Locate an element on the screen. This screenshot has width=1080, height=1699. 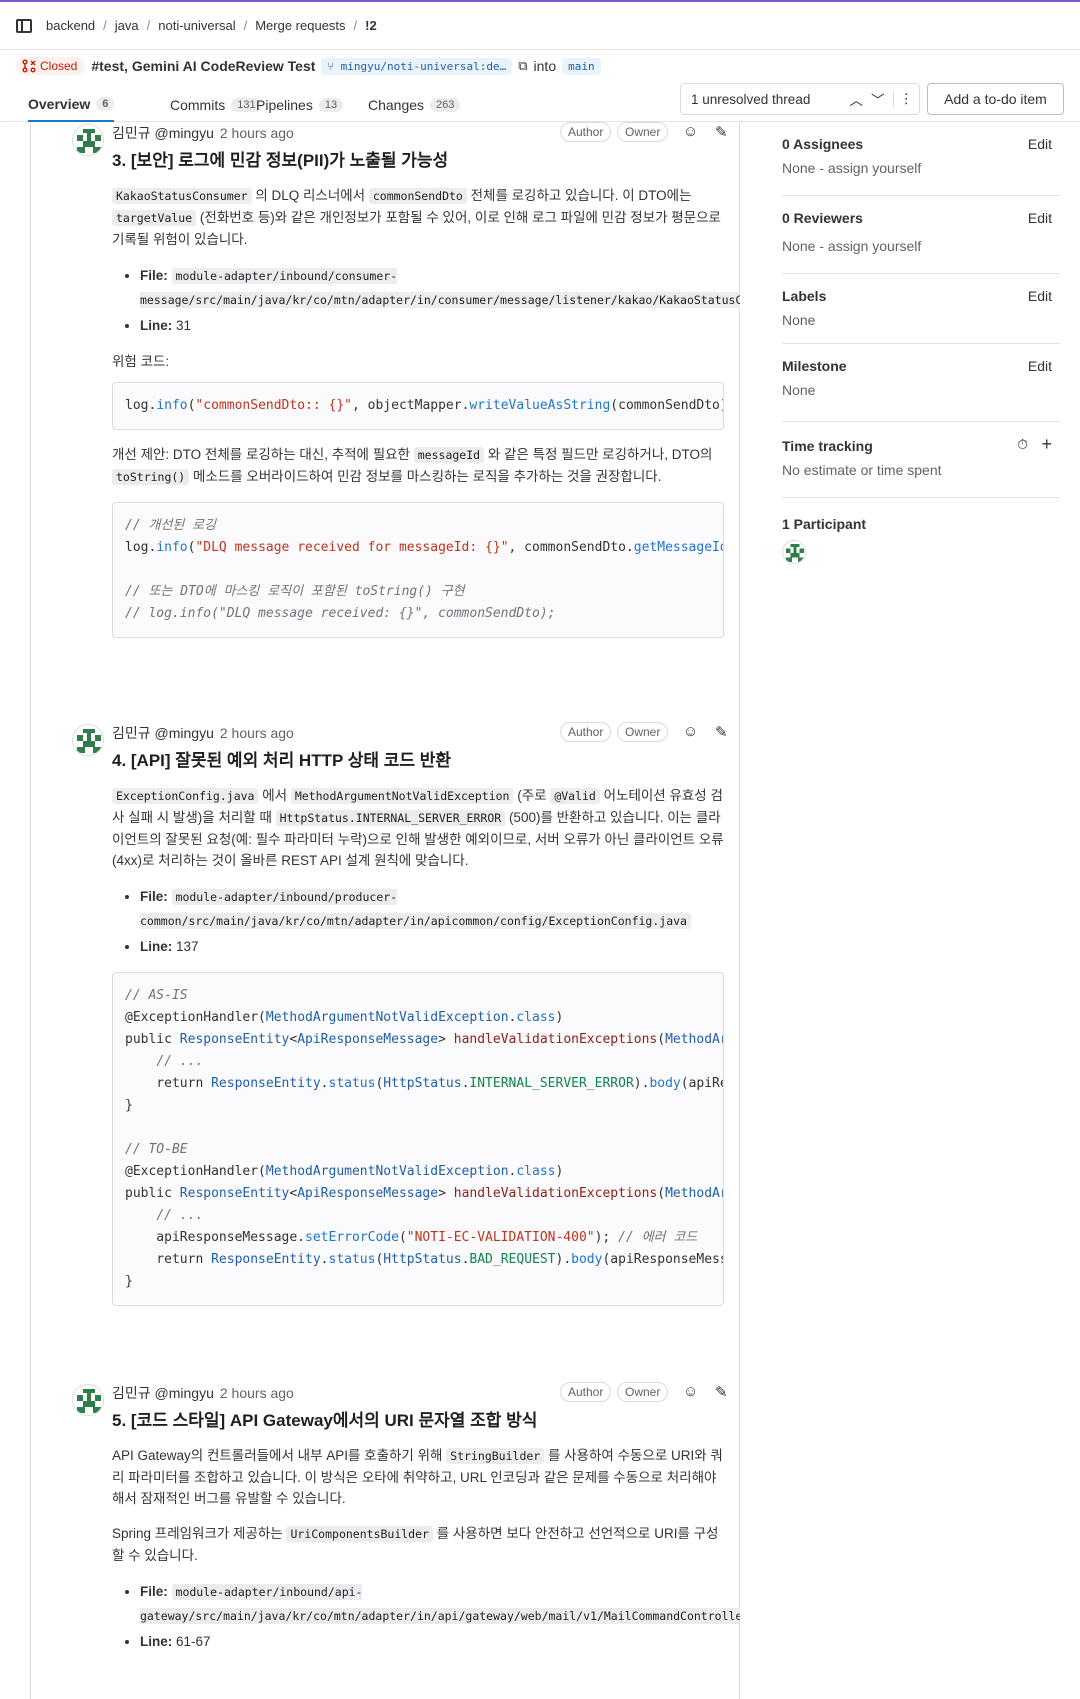
copy-icon: ⧉ is located at coordinates (522, 66).